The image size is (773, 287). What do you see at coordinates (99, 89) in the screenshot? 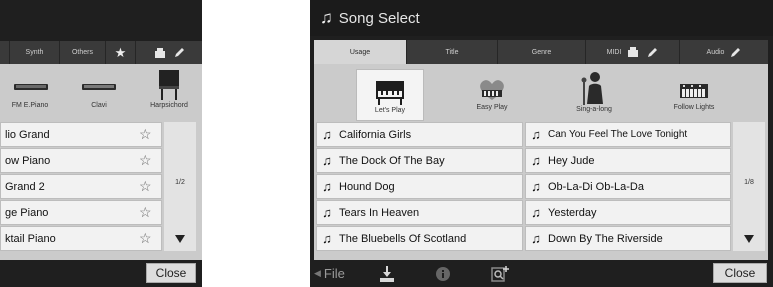
I see `category-clavi: Clavi` at bounding box center [99, 89].